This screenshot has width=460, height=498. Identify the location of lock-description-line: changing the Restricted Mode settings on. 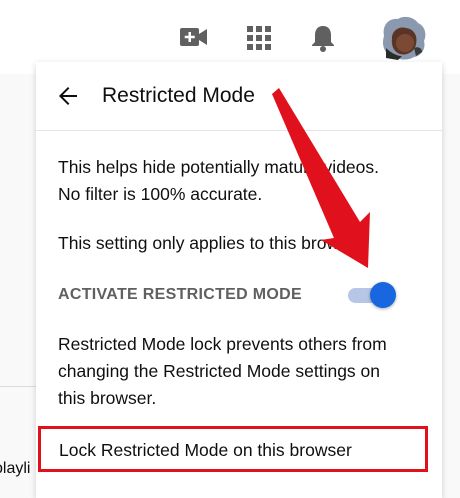
(219, 371).